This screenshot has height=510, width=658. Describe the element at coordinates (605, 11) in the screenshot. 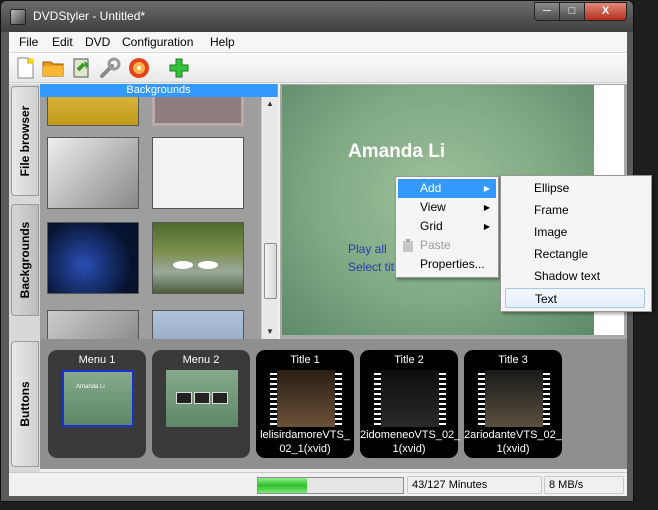

I see `close-button: X` at that location.